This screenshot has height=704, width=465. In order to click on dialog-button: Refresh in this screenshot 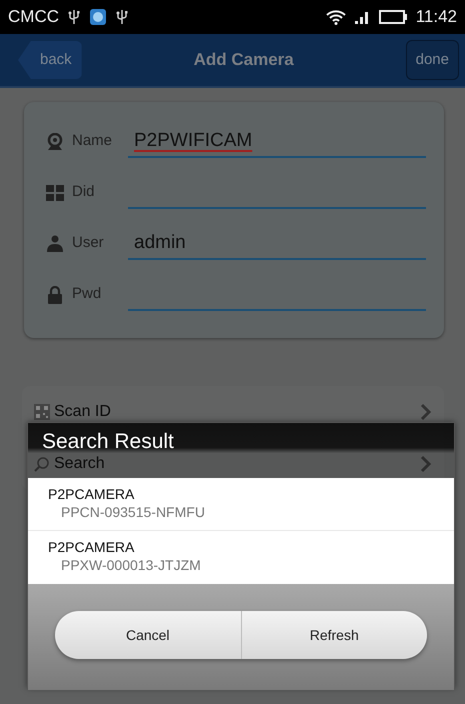, I will do `click(333, 635)`.